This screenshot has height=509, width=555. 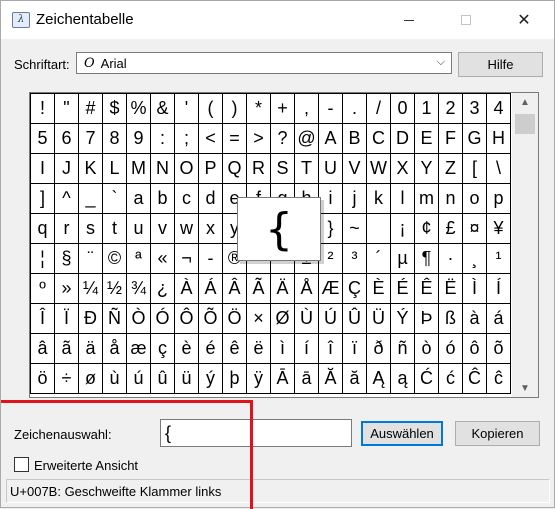 What do you see at coordinates (235, 379) in the screenshot?
I see `char-cell: þ` at bounding box center [235, 379].